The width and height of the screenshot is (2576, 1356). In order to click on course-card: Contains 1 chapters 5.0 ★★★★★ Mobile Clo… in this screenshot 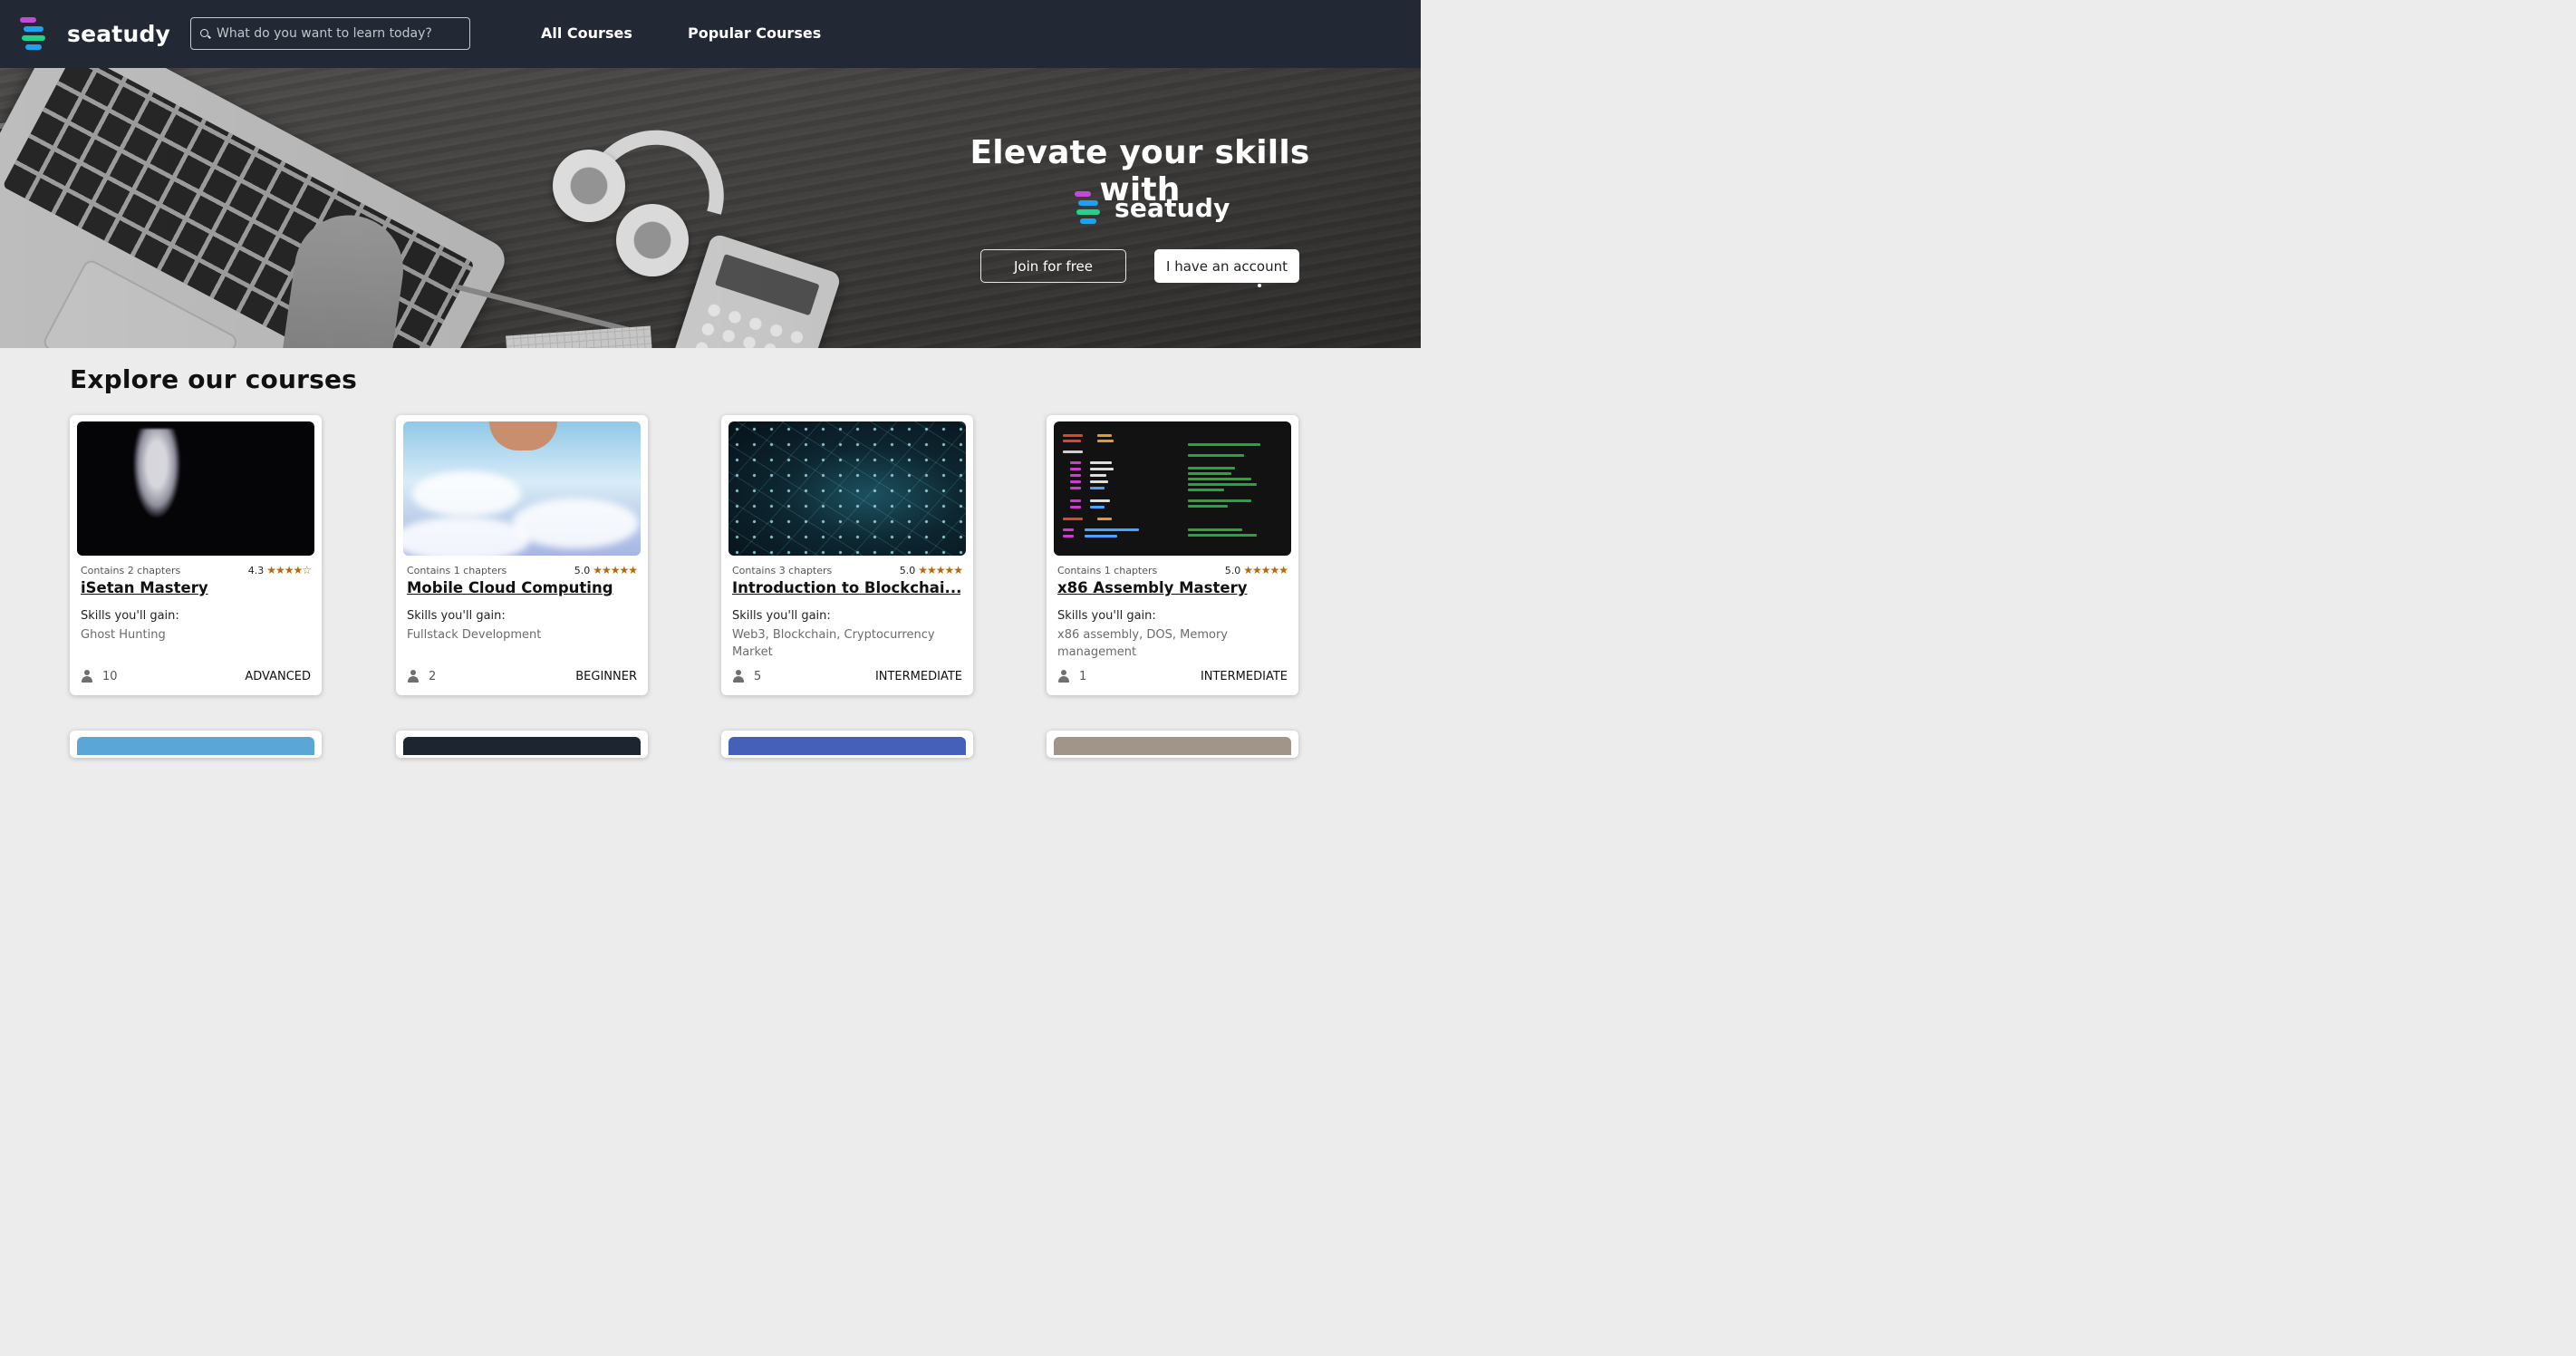, I will do `click(522, 555)`.